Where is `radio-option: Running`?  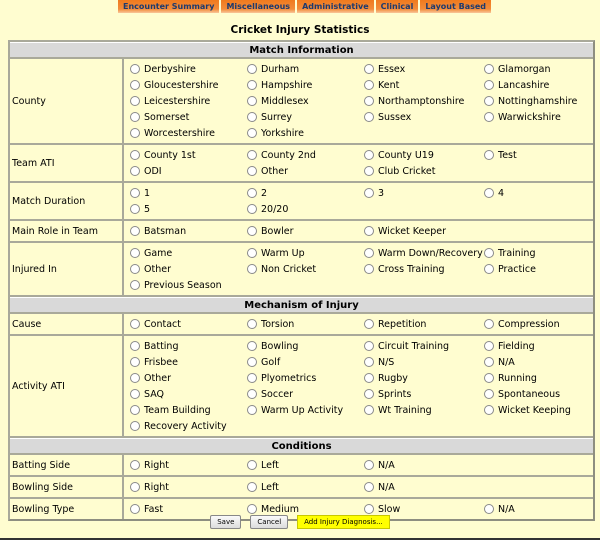
radio-option: Running is located at coordinates (538, 378).